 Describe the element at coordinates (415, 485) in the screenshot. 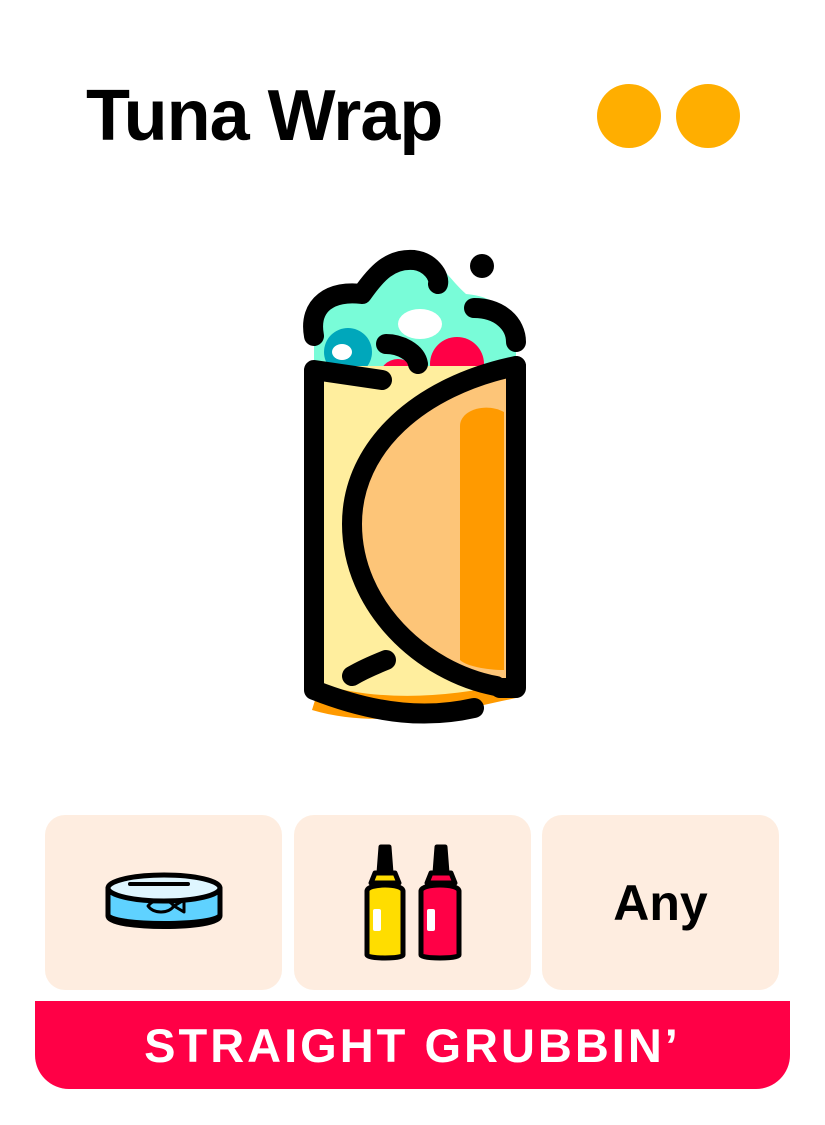

I see `burrito-wrap-icon` at that location.